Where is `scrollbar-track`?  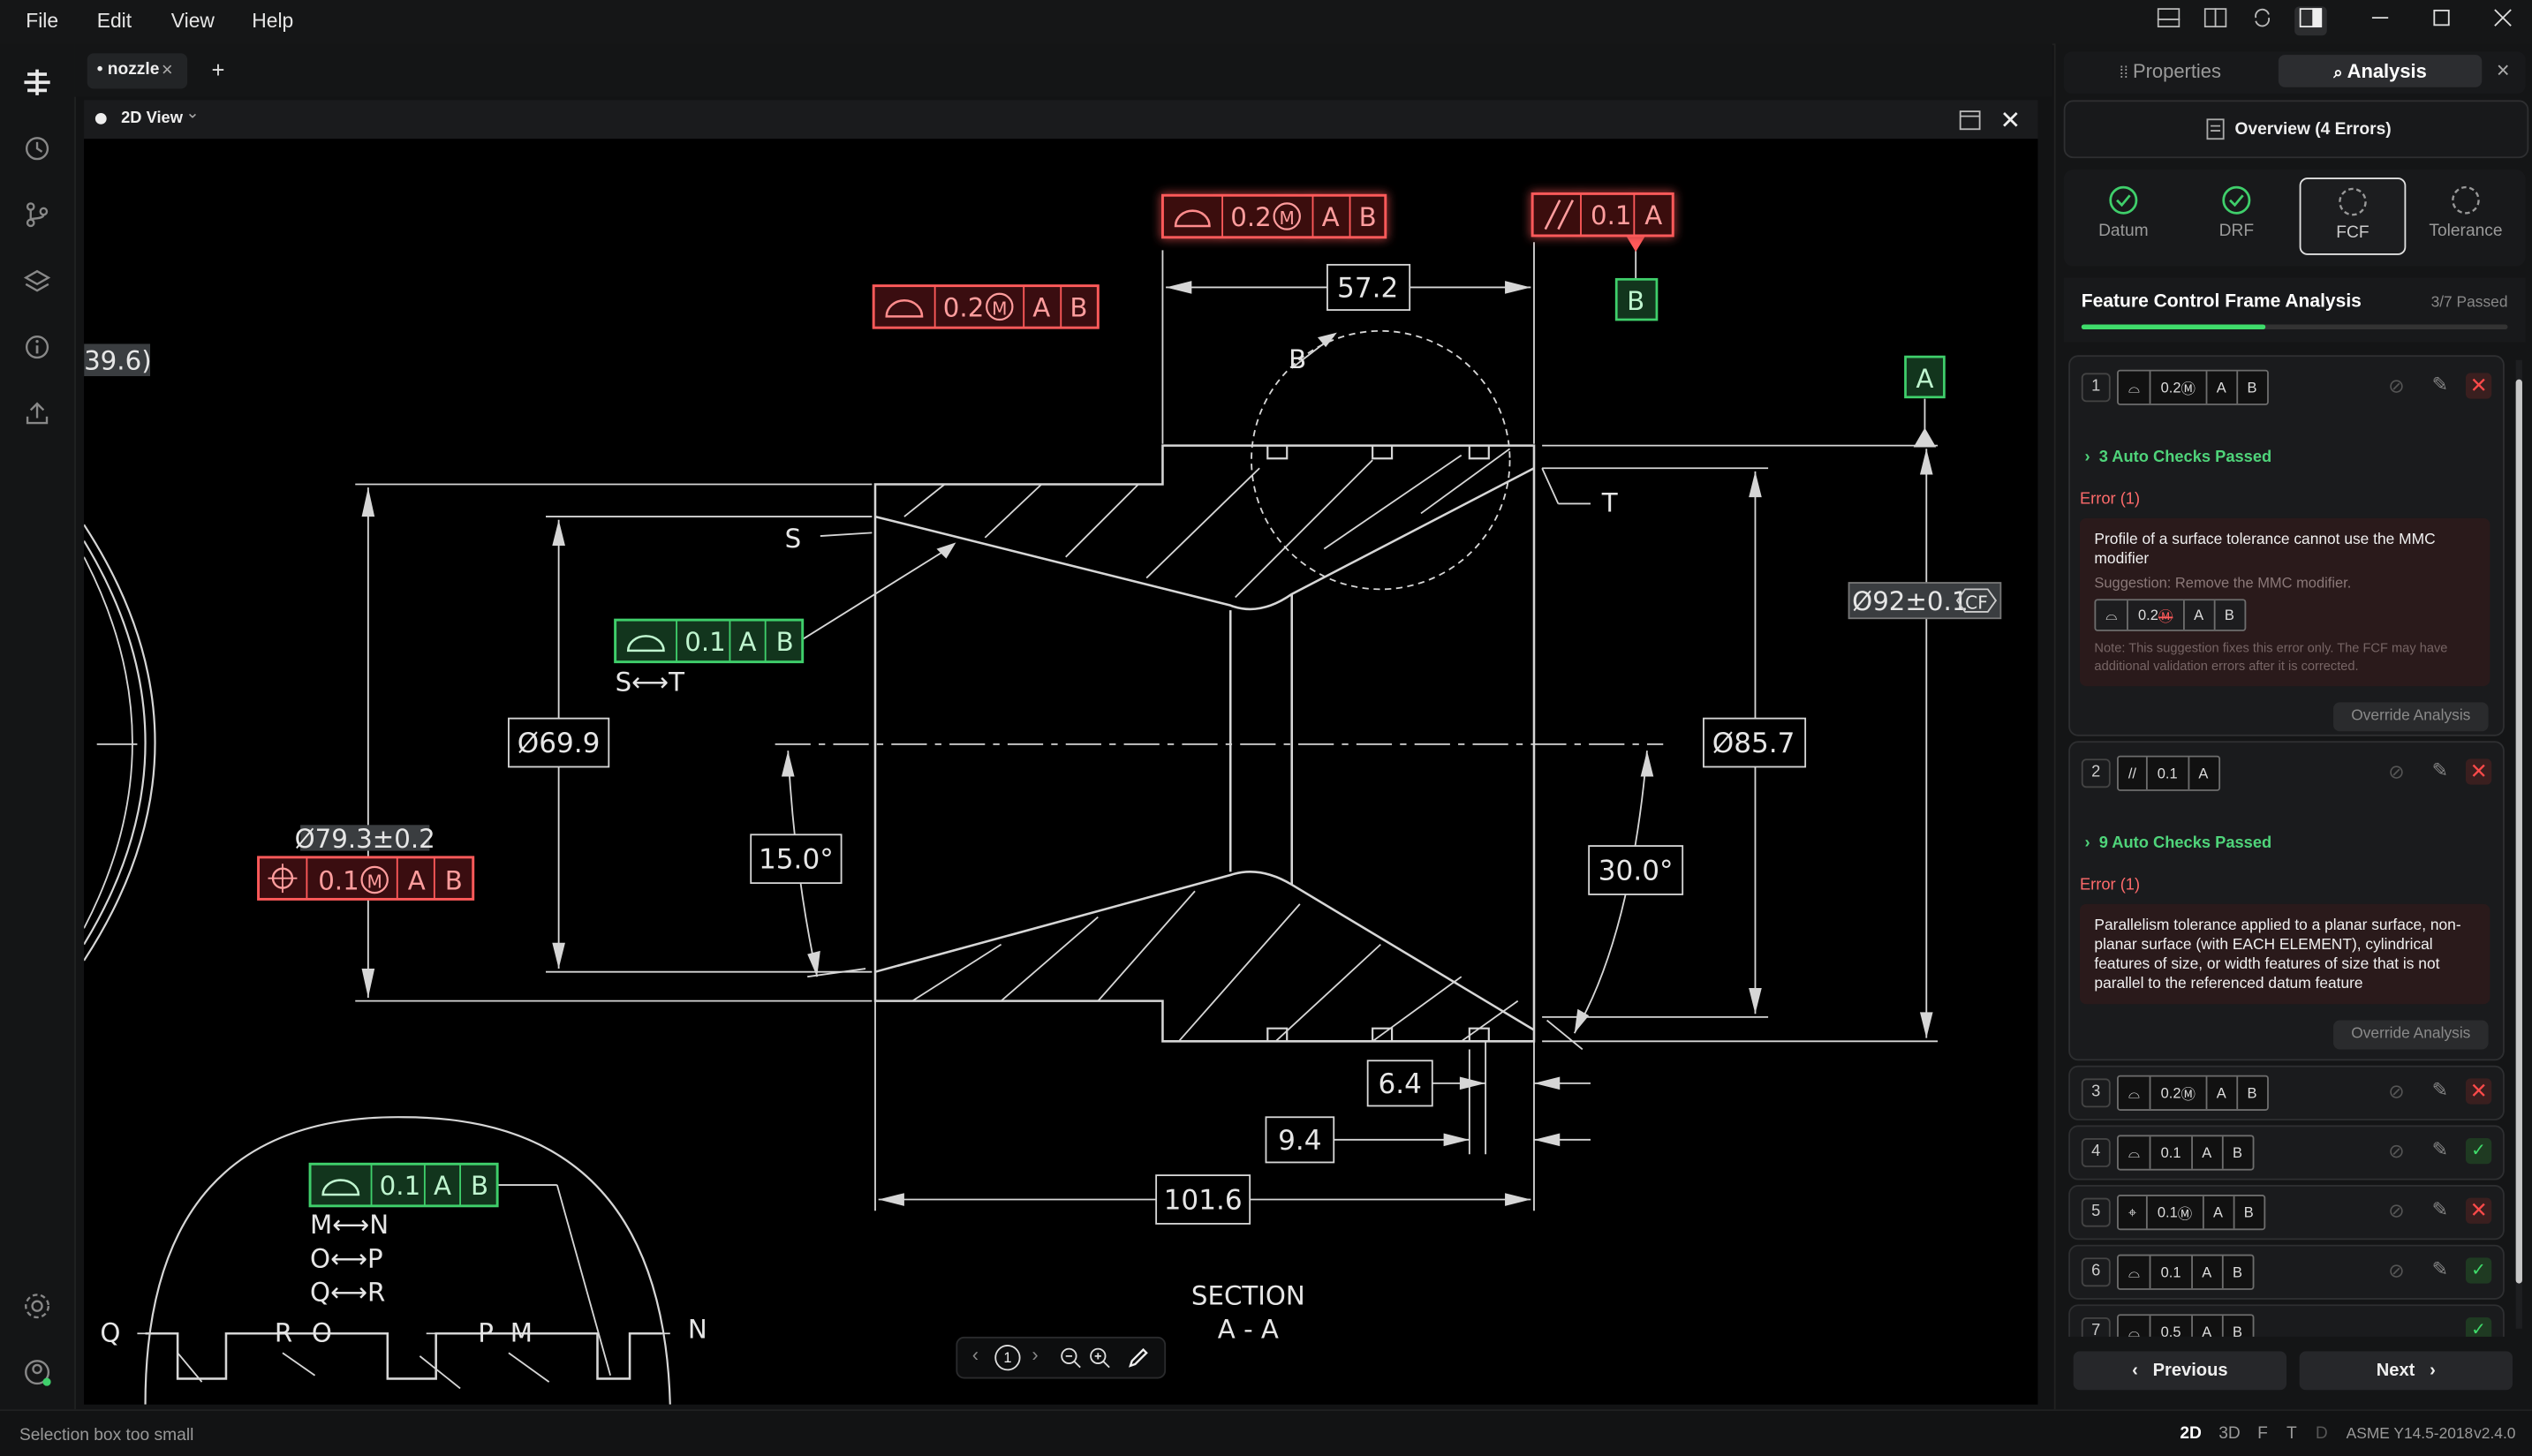
scrollbar-track is located at coordinates (2518, 844).